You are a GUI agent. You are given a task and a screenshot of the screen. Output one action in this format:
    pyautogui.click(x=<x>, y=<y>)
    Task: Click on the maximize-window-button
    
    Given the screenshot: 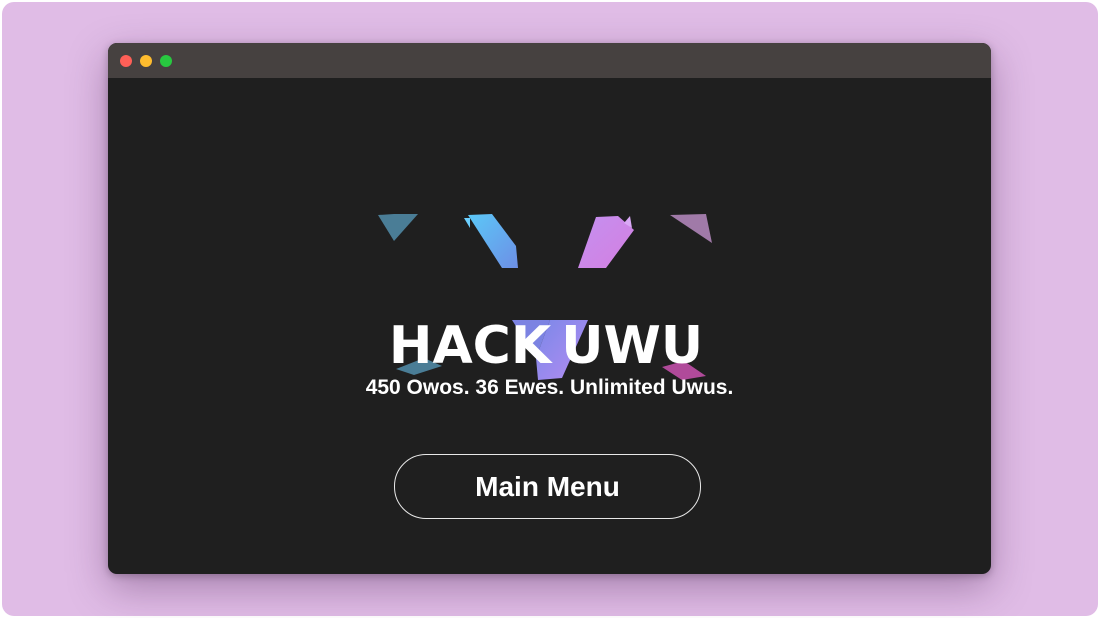 What is the action you would take?
    pyautogui.click(x=166, y=61)
    